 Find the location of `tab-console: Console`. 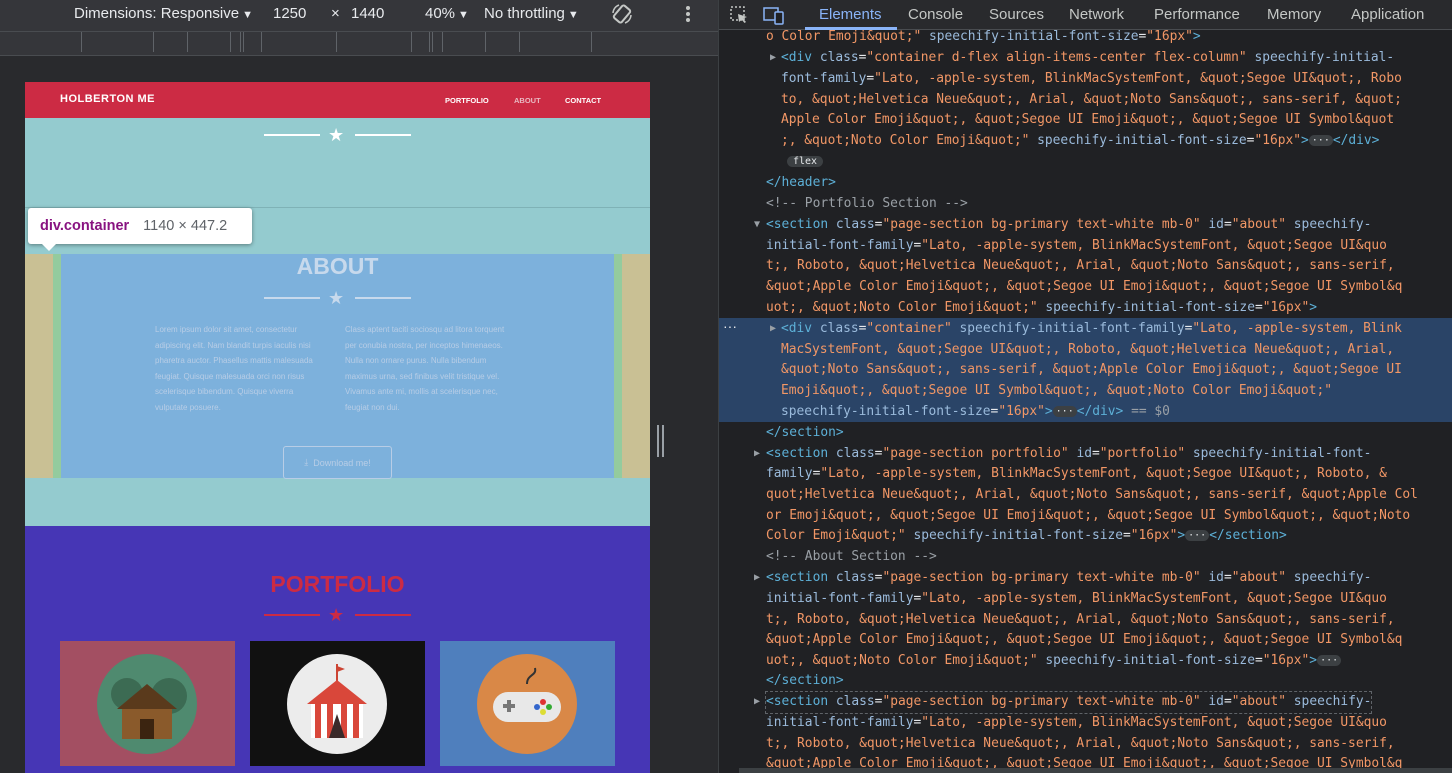

tab-console: Console is located at coordinates (935, 14).